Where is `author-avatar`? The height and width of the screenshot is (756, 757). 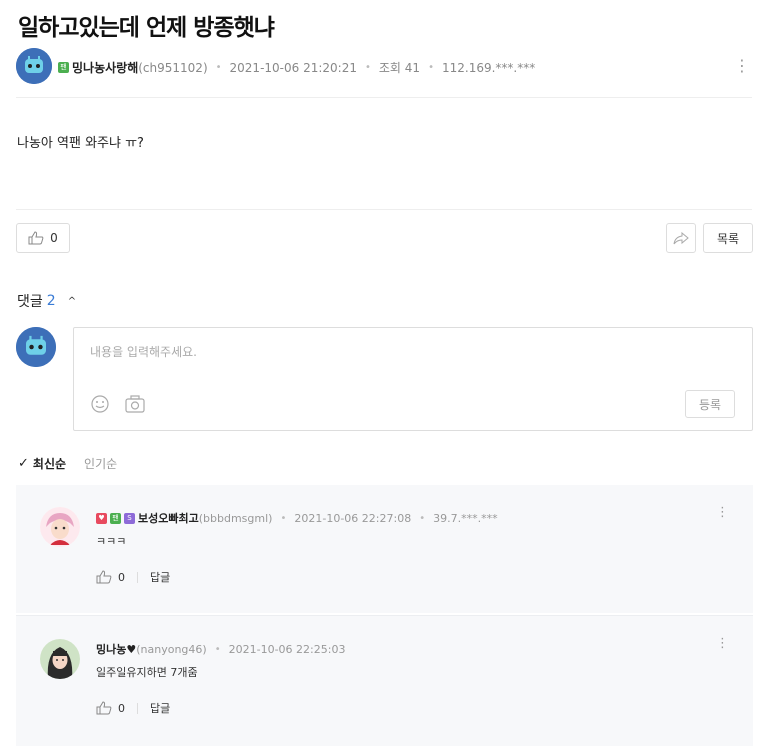
author-avatar is located at coordinates (34, 66).